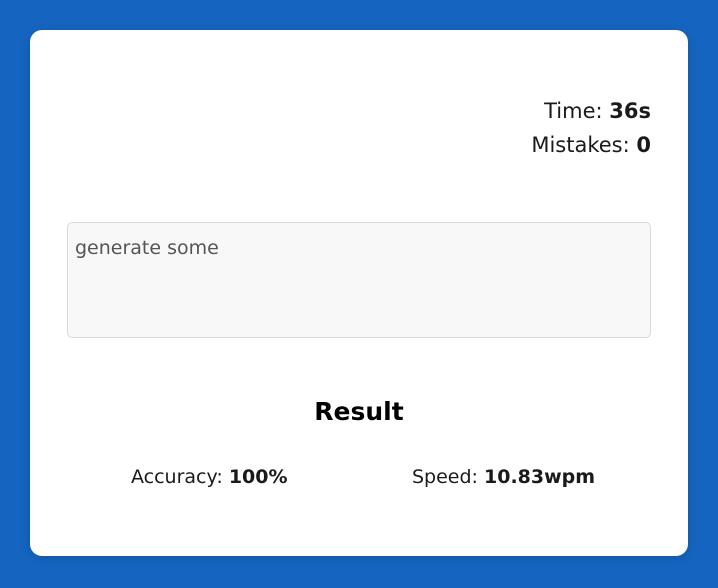  I want to click on stats-panel: Time: 36s Mistakes: 0, so click(591, 128).